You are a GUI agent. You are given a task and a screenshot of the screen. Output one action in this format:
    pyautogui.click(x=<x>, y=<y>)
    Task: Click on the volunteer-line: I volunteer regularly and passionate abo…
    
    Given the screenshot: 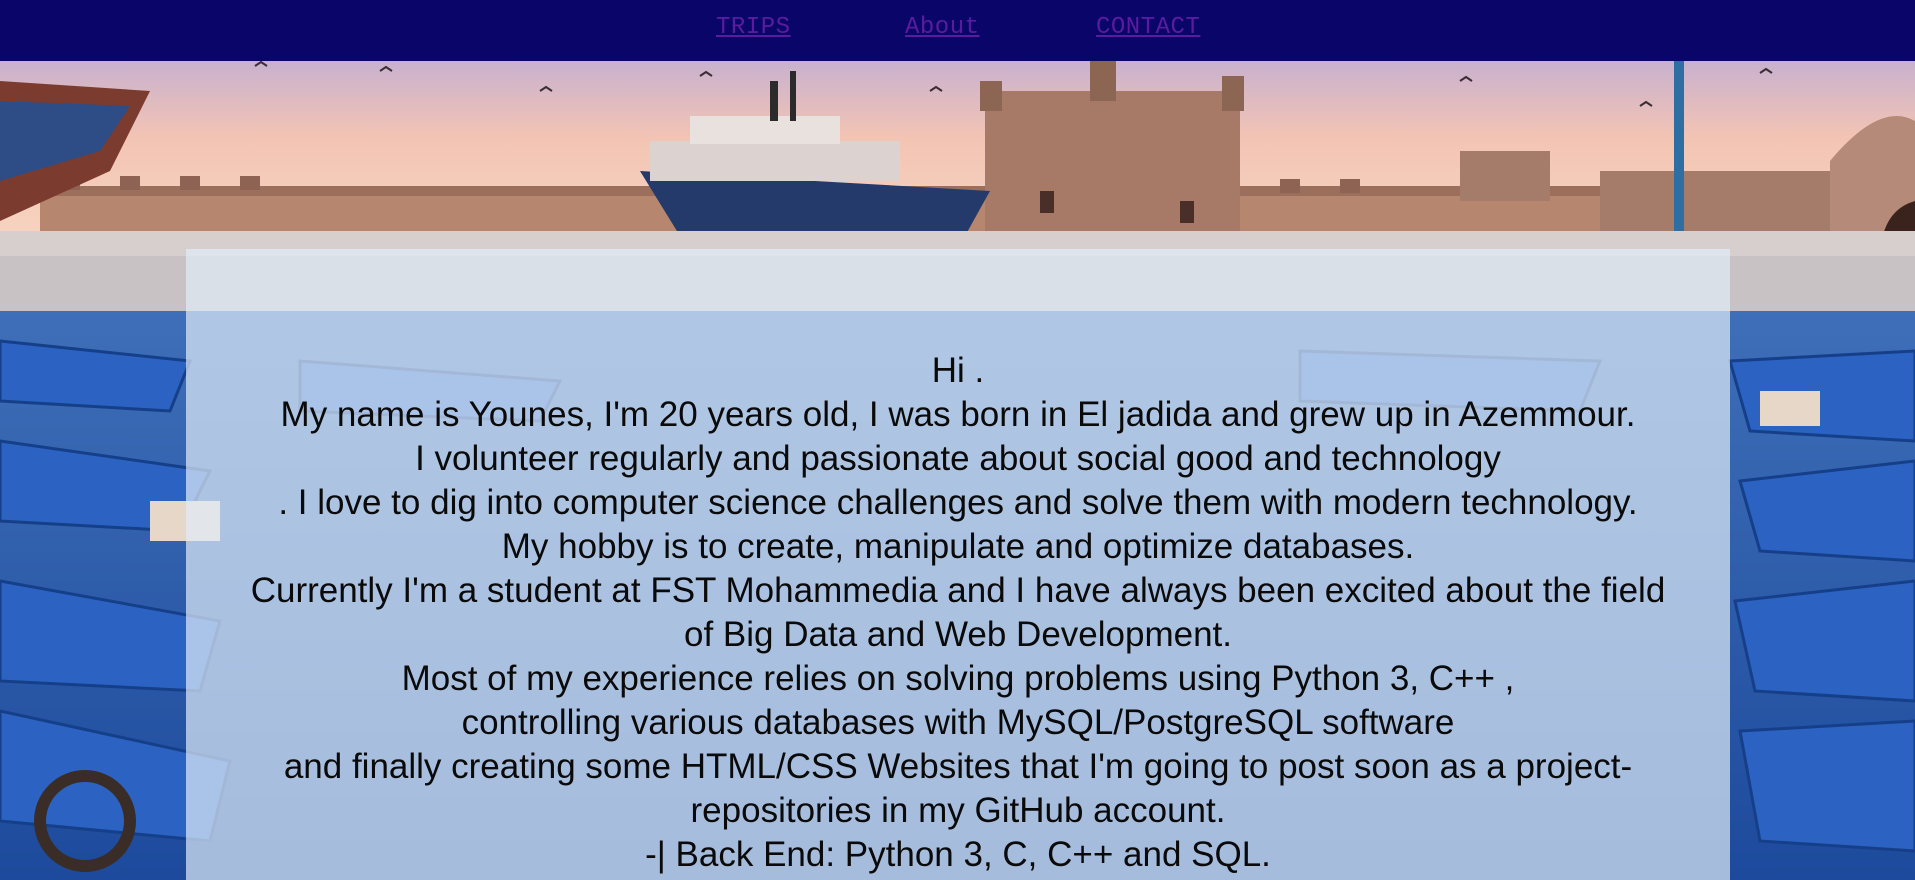 What is the action you would take?
    pyautogui.click(x=958, y=458)
    